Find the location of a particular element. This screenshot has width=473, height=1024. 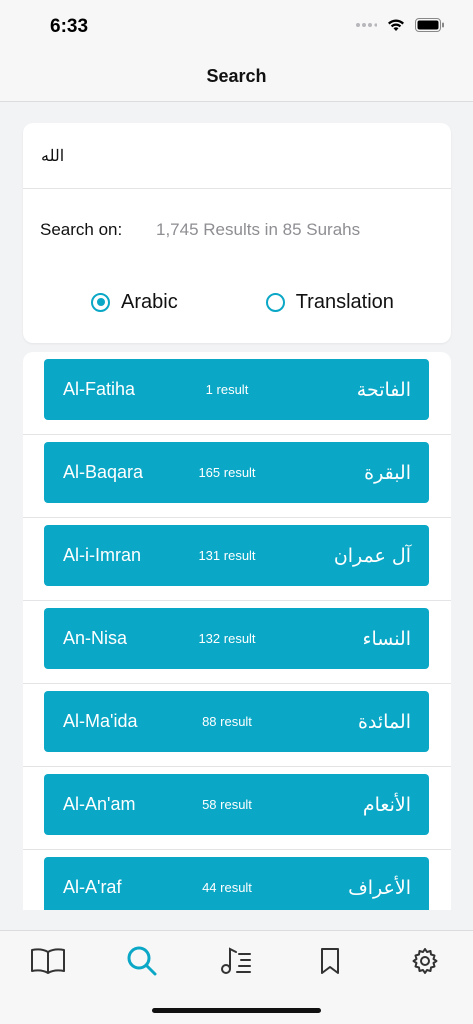

surah-arabic-name: البقرة is located at coordinates (387, 472).